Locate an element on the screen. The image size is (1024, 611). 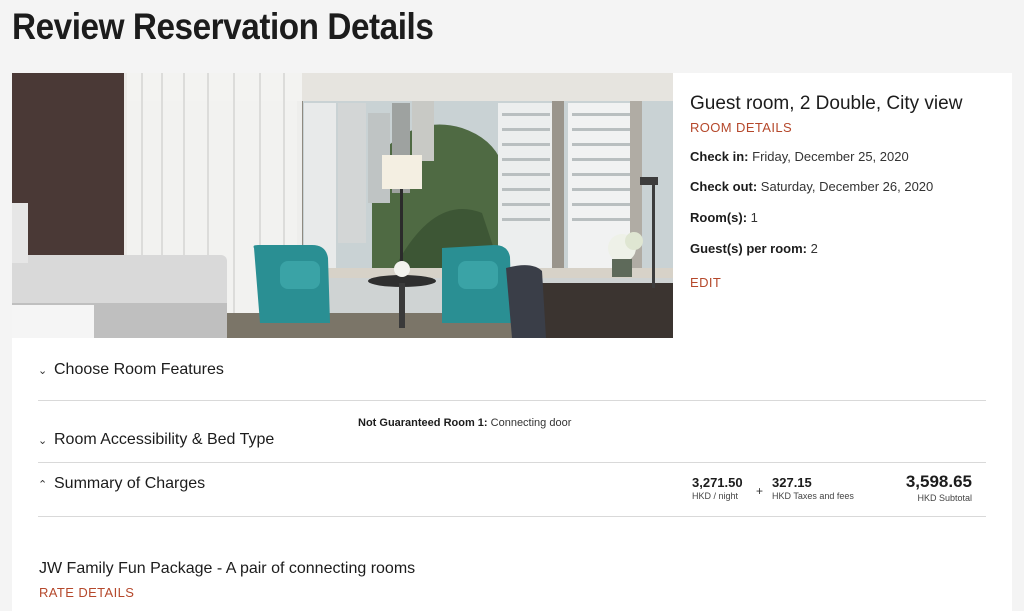
check-in-label: Check in: is located at coordinates (719, 156).